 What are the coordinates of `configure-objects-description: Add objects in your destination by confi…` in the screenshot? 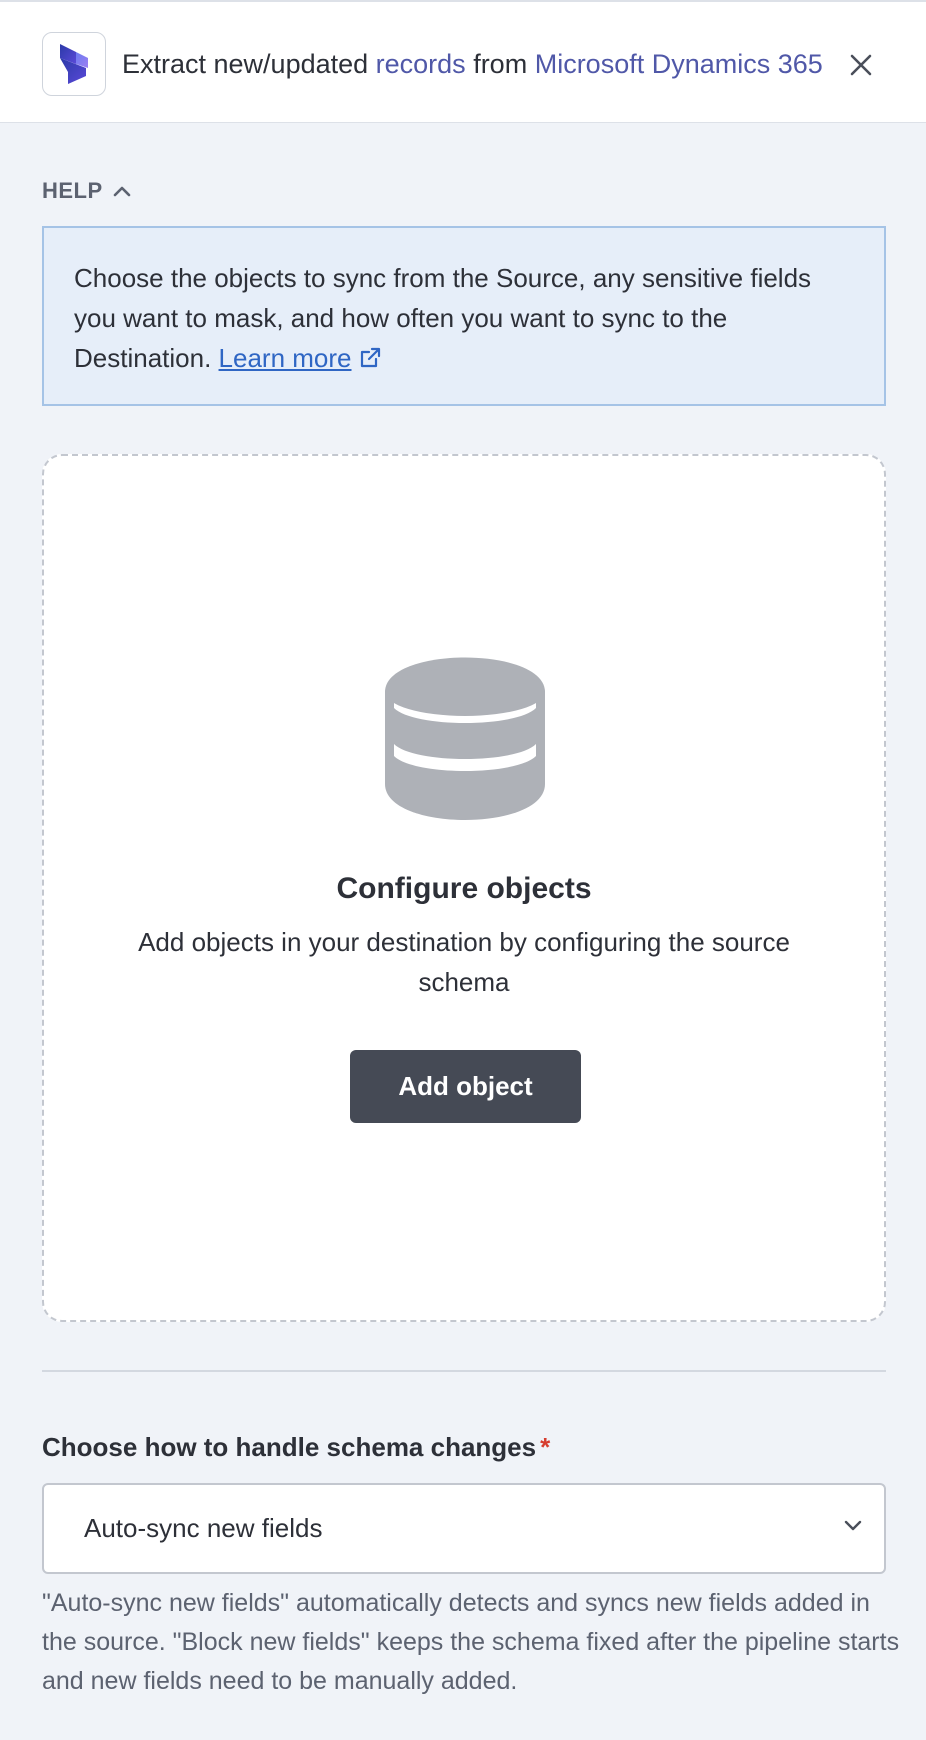 It's located at (464, 962).